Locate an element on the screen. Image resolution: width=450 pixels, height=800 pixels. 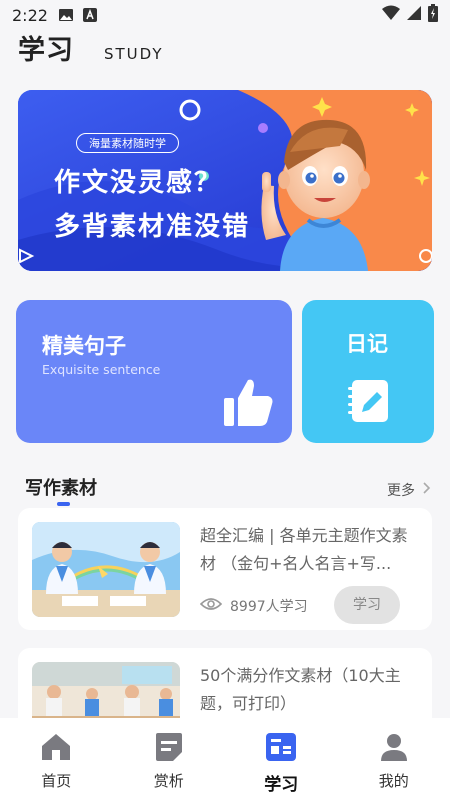
tab-label: 赏析 is located at coordinates (168, 781).